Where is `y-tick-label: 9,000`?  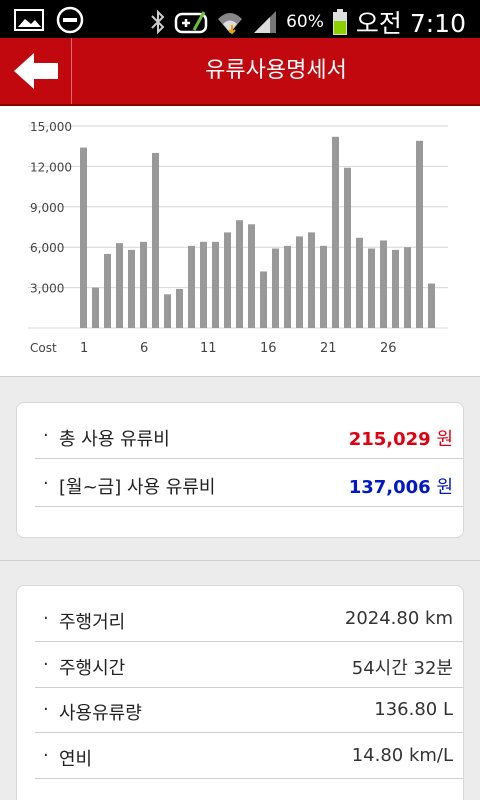
y-tick-label: 9,000 is located at coordinates (47, 208).